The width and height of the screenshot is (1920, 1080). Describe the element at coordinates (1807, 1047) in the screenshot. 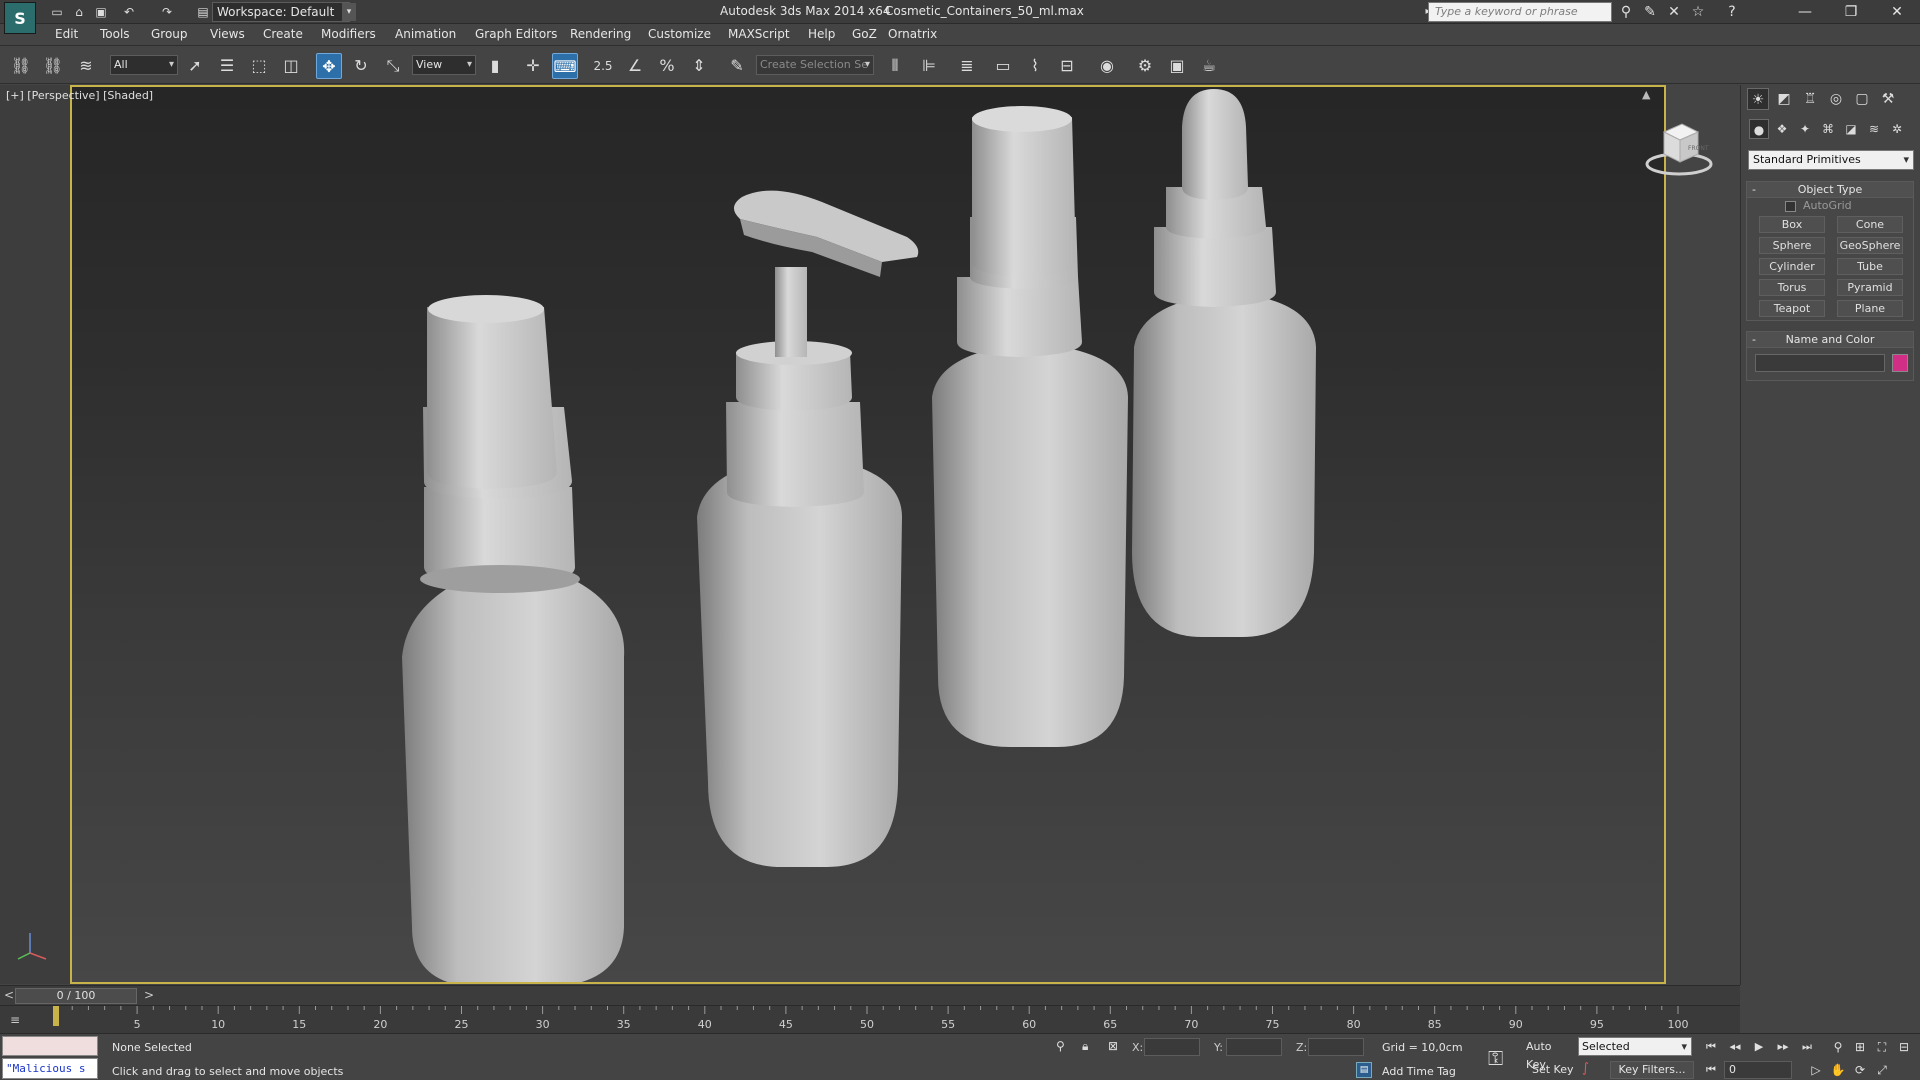

I see `go-to-end-icon: ⏭` at that location.